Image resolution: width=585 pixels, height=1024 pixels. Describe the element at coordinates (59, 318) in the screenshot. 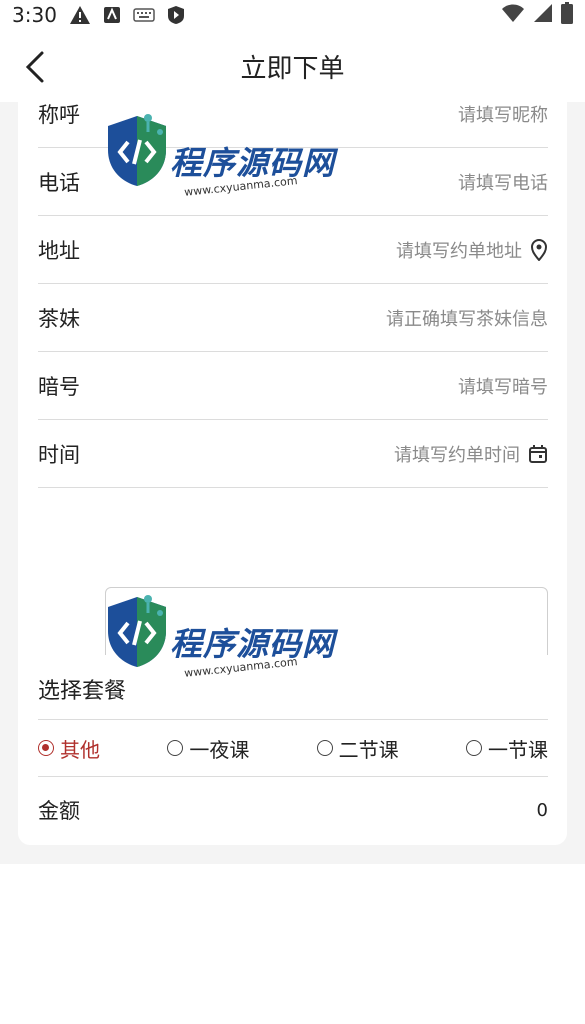

I see `tea-girl-label: 茶妹` at that location.